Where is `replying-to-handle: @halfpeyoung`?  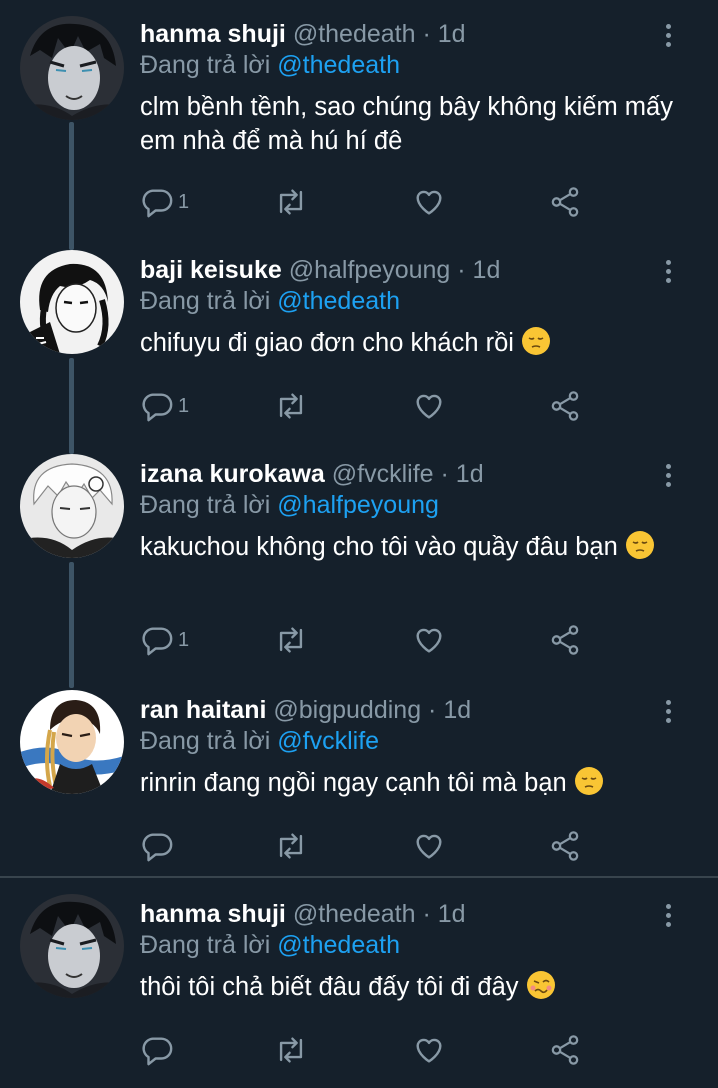 replying-to-handle: @halfpeyoung is located at coordinates (358, 505).